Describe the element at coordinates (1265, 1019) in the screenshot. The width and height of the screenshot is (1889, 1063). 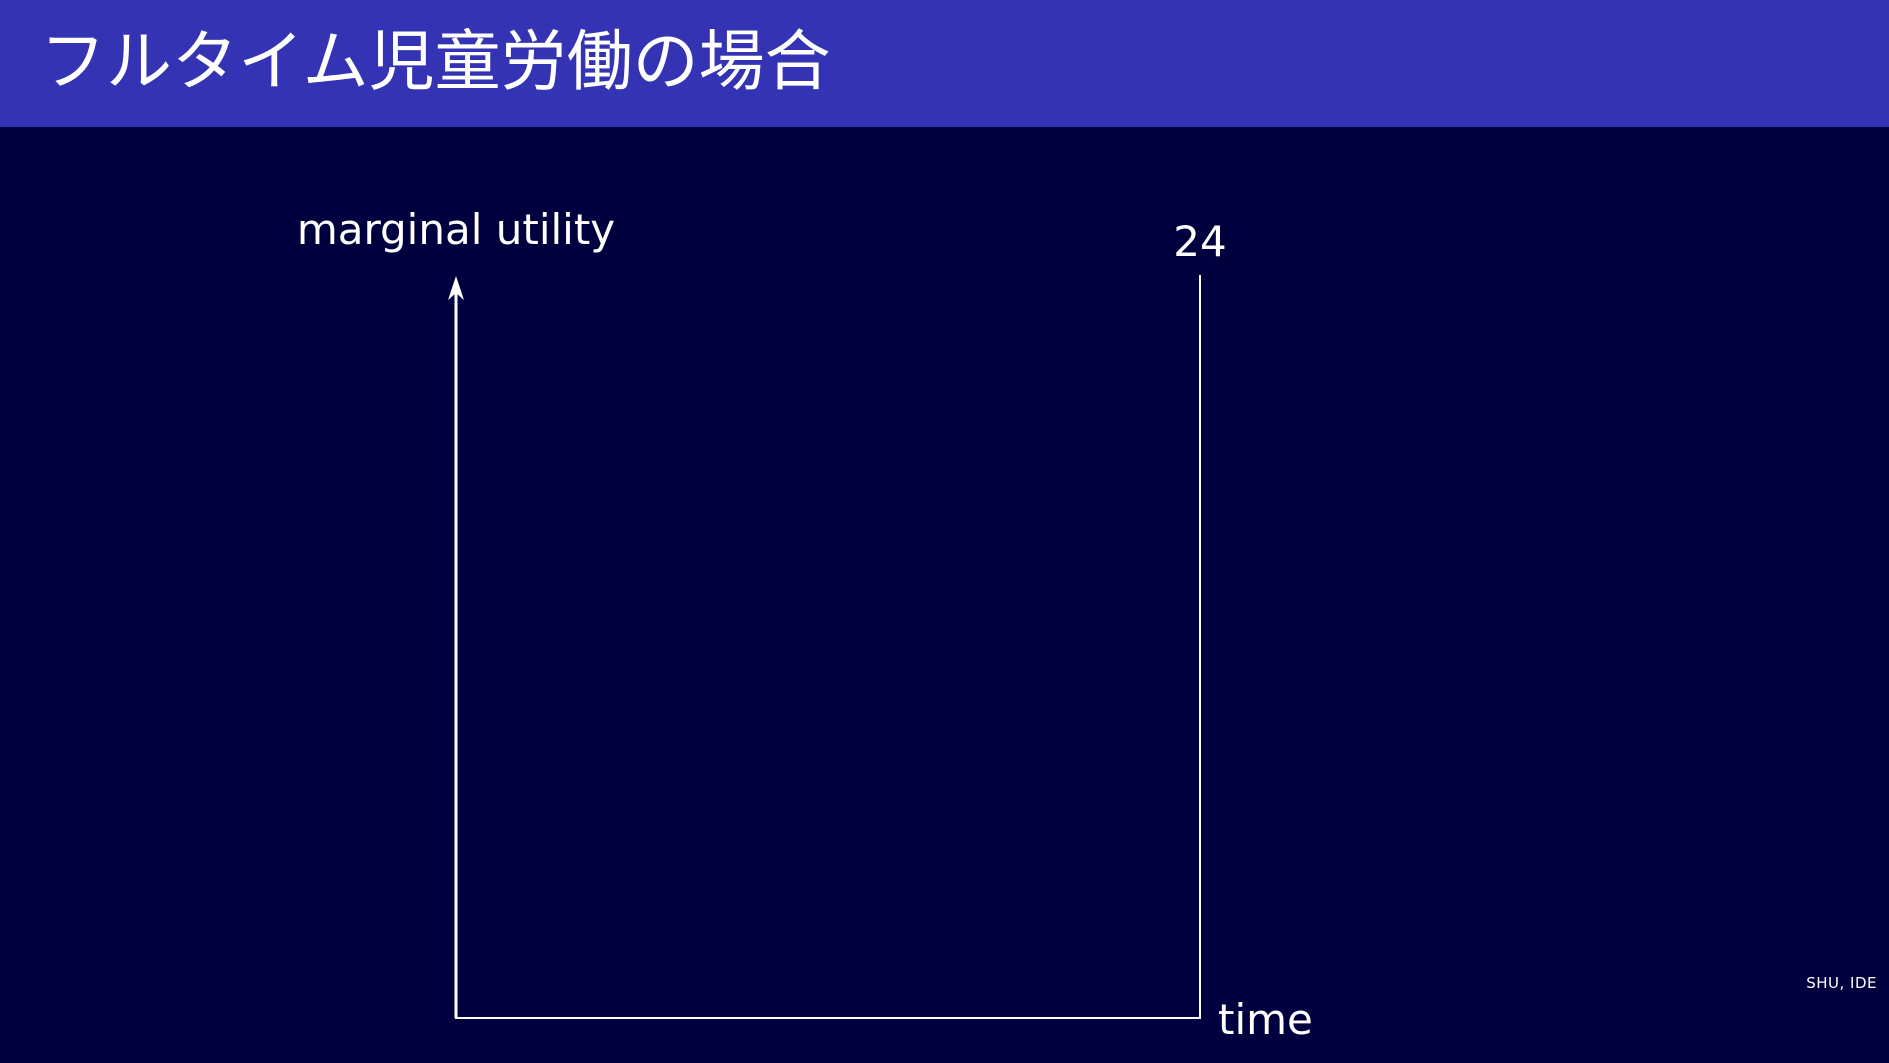
I see `x-axis-label: time` at that location.